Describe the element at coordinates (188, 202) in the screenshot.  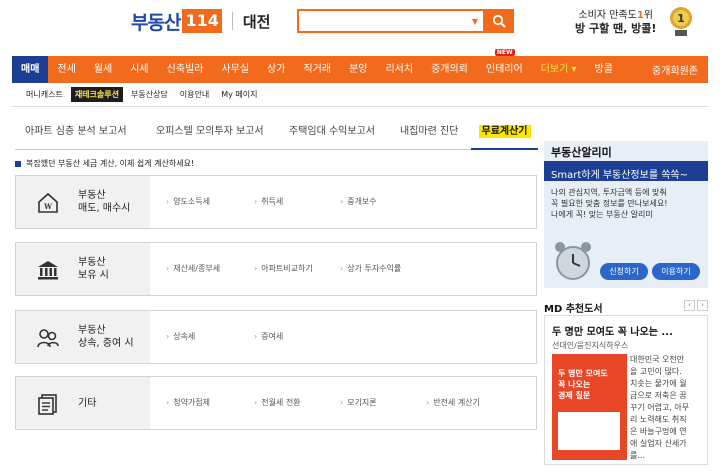
I see `link-capital-gains-tax: 양도소득세` at that location.